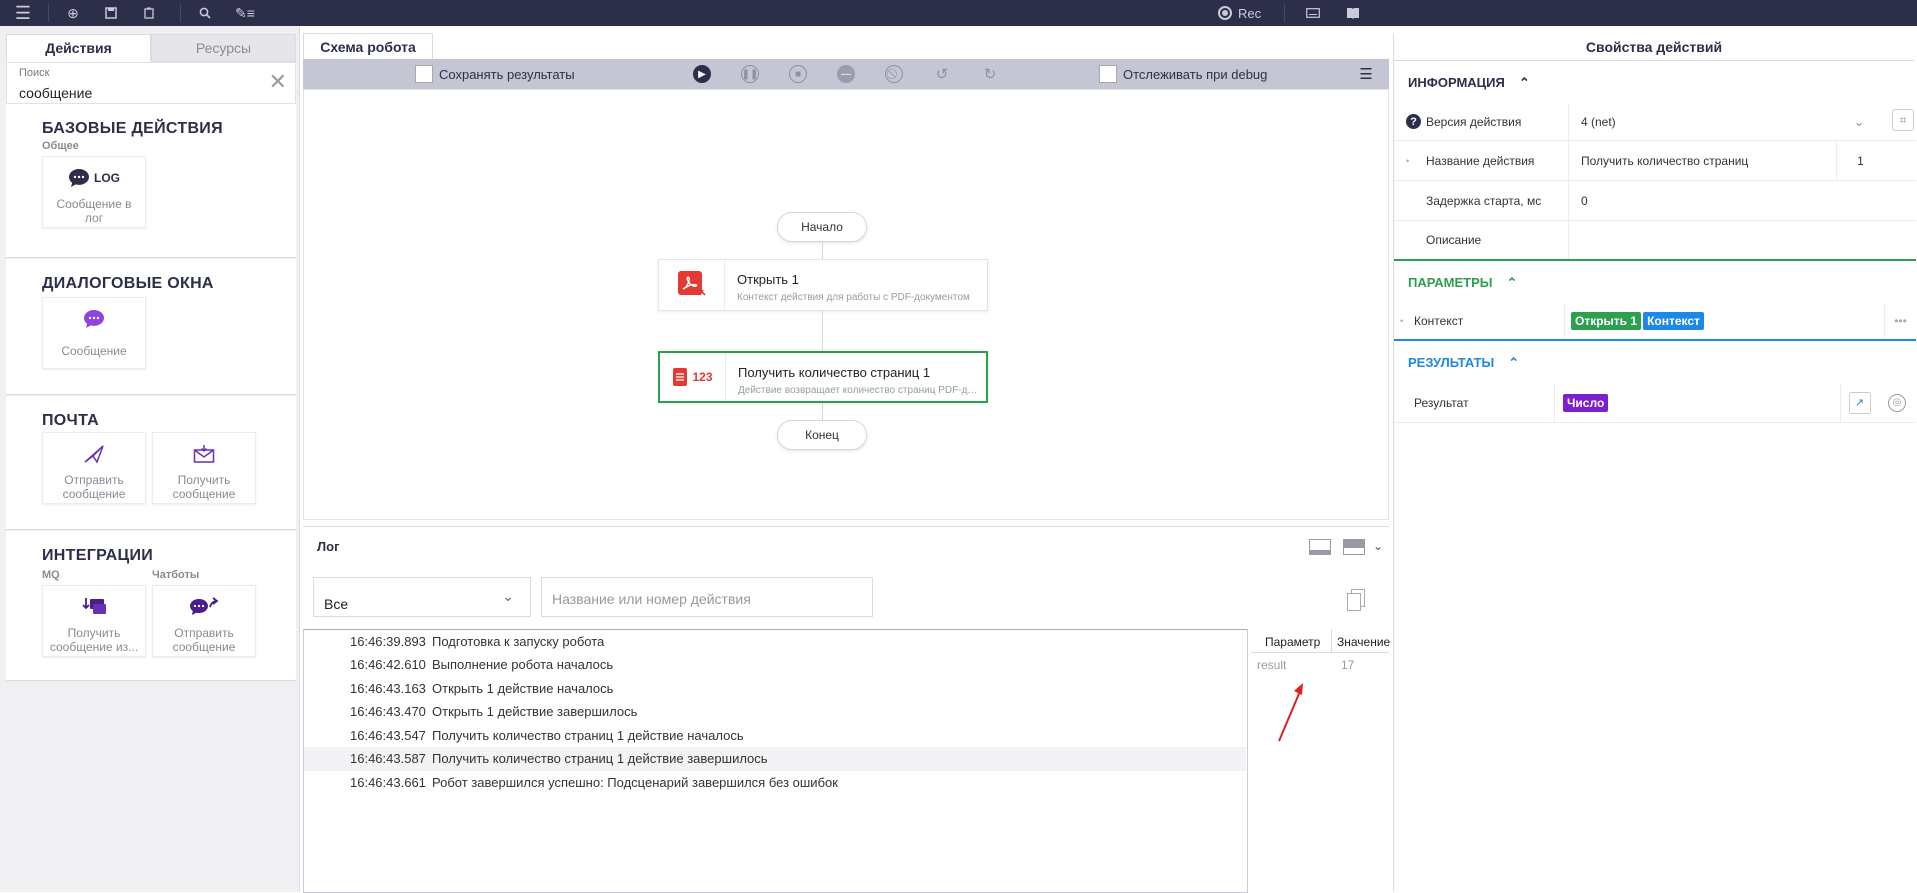  Describe the element at coordinates (1320, 547) in the screenshot. I see `layout-bottom-icon` at that location.